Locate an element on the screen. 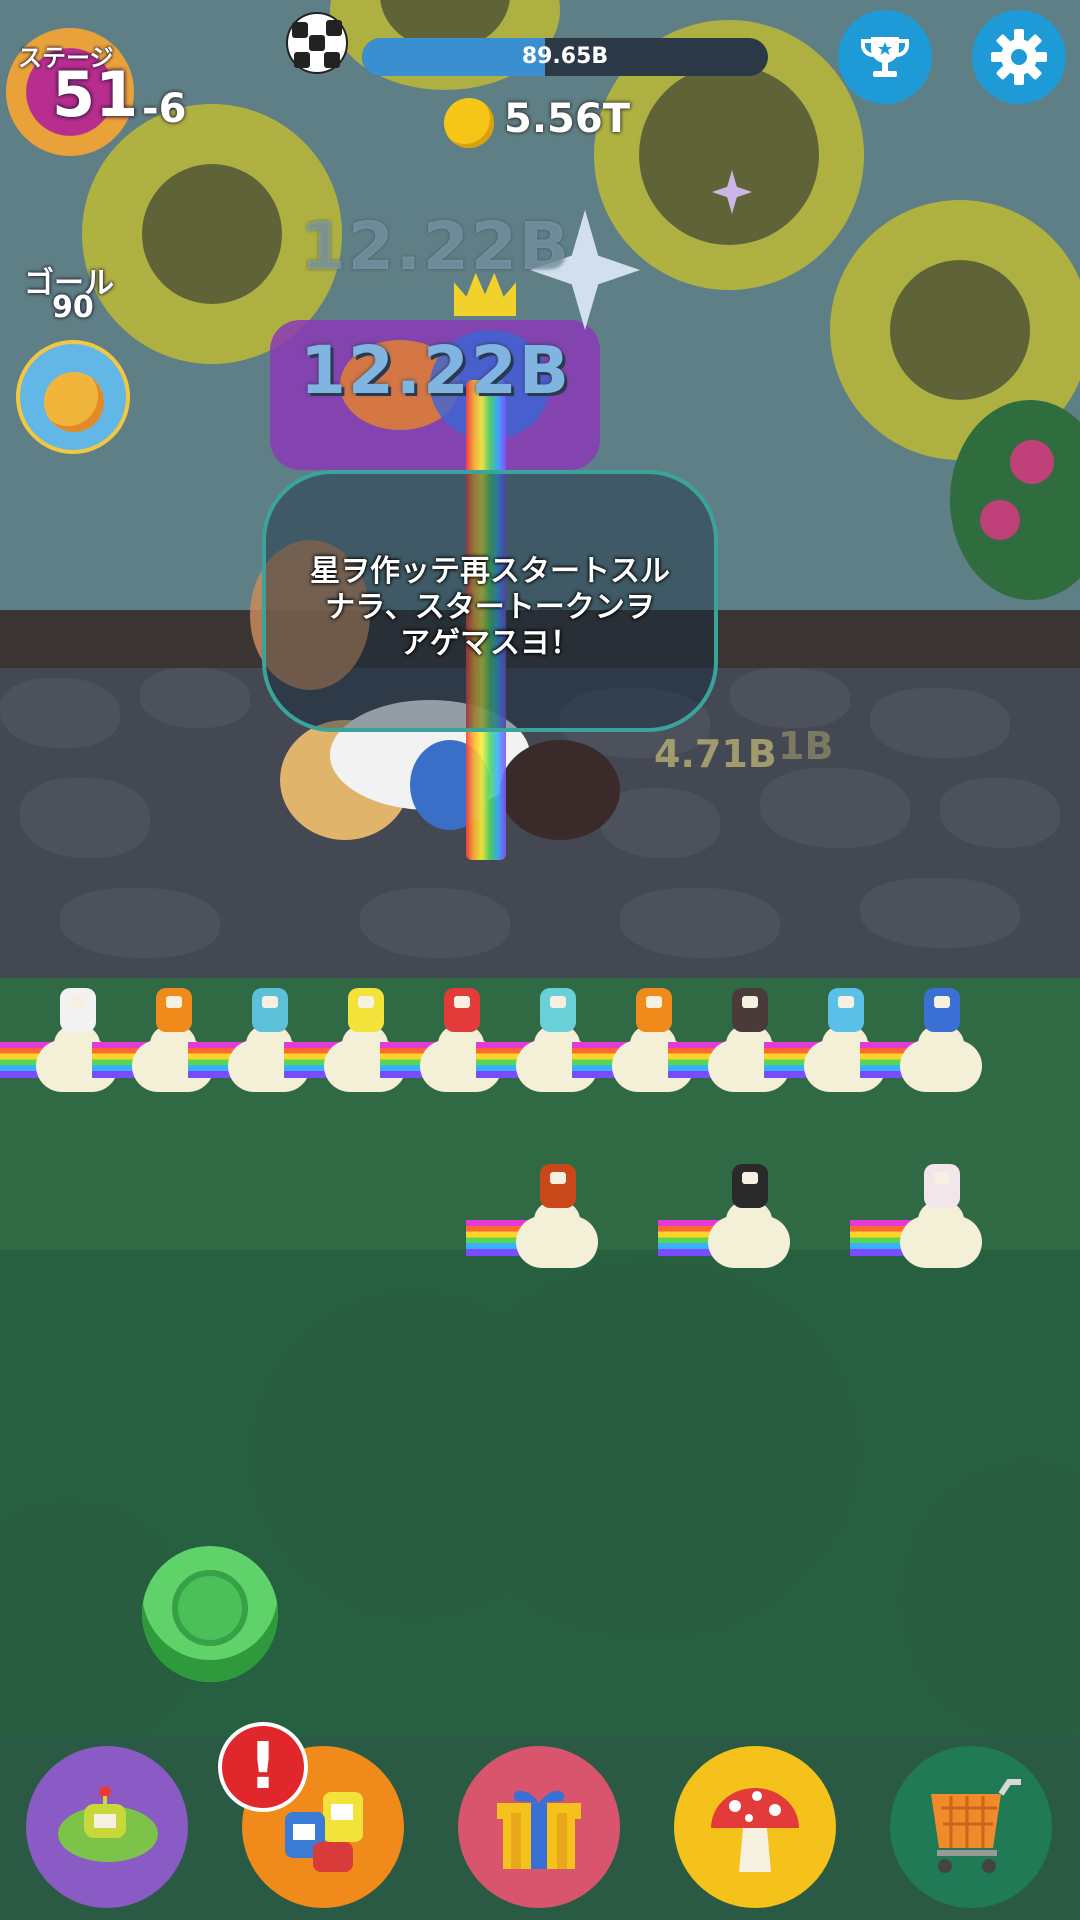 The width and height of the screenshot is (1080, 1920). gear-icon is located at coordinates (1019, 57).